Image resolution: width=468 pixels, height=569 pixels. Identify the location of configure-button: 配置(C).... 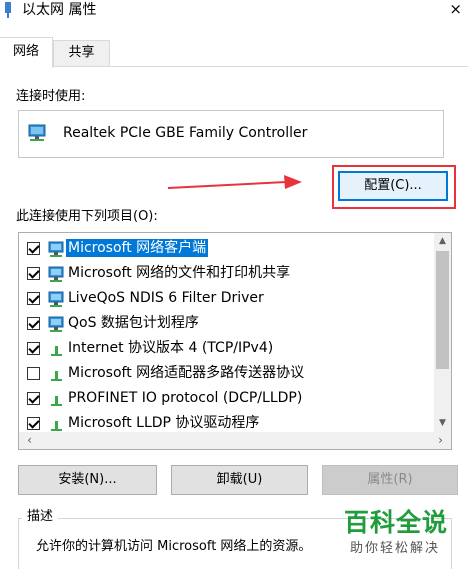
(393, 186).